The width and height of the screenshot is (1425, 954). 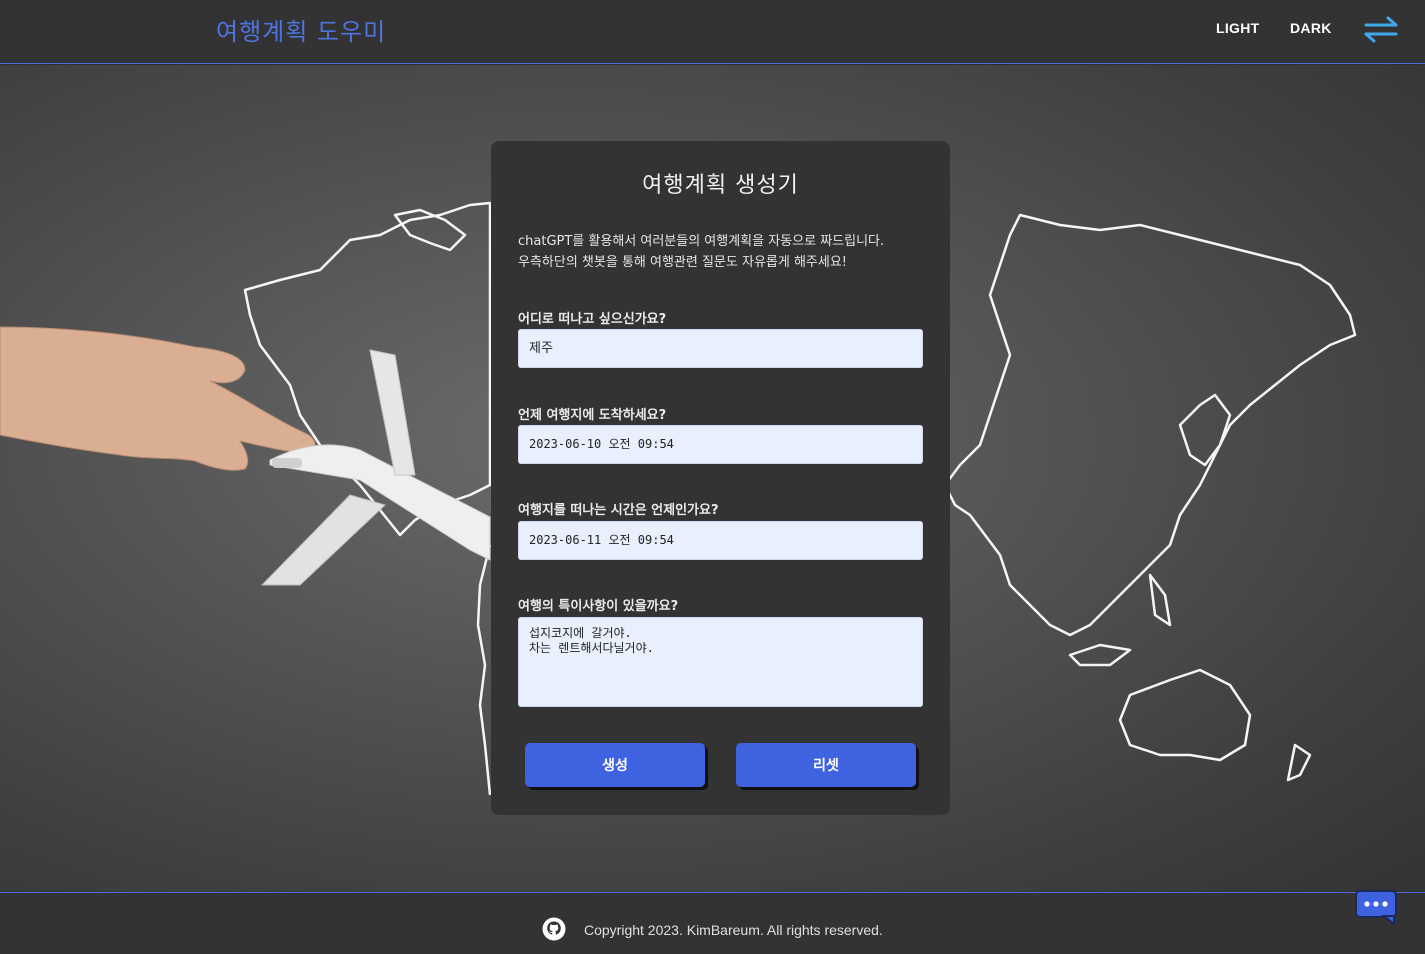 I want to click on generate-button: 생성, so click(x=615, y=765).